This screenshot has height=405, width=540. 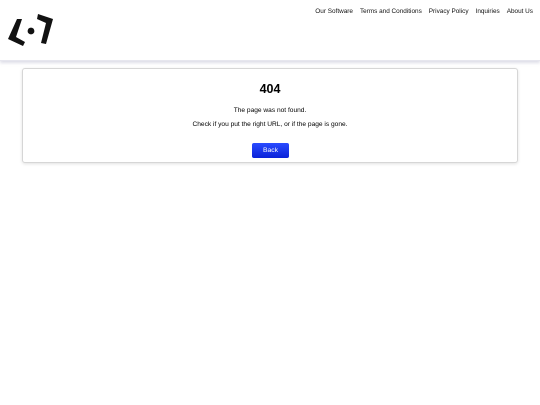 I want to click on nav-inquiries: Inquiries, so click(x=488, y=11).